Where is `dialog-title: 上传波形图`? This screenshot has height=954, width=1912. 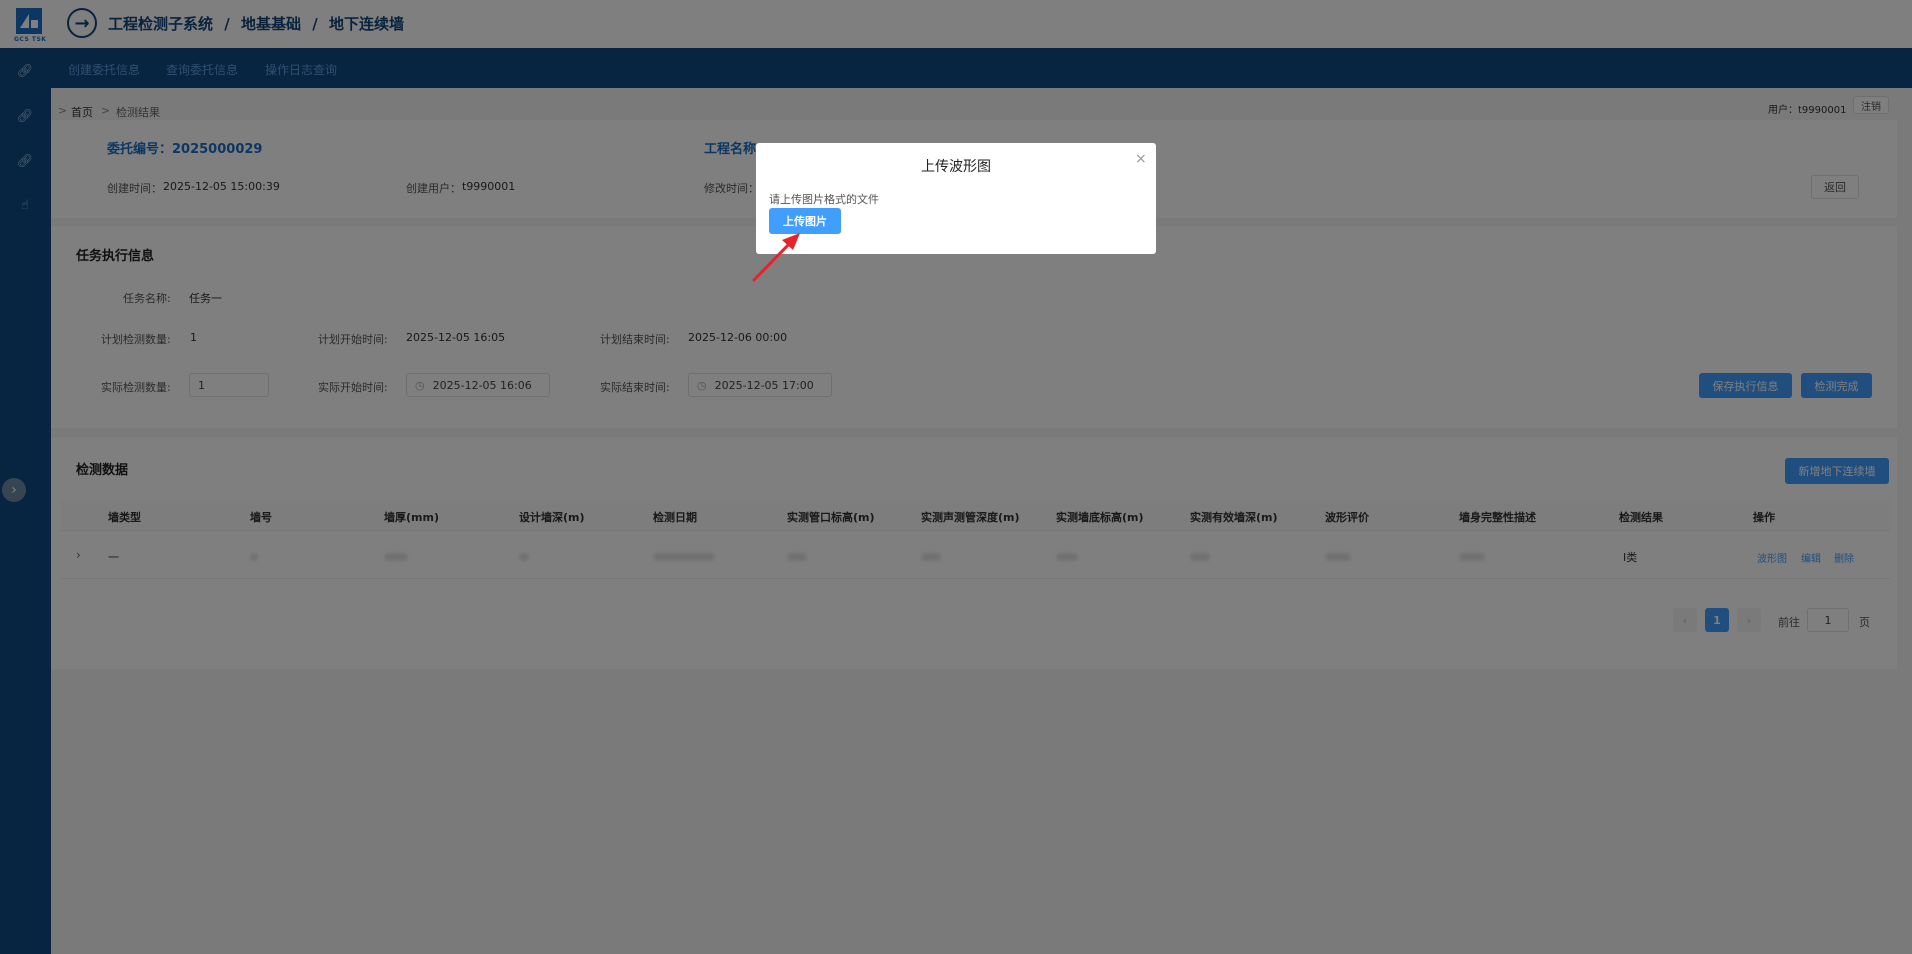 dialog-title: 上传波形图 is located at coordinates (956, 167).